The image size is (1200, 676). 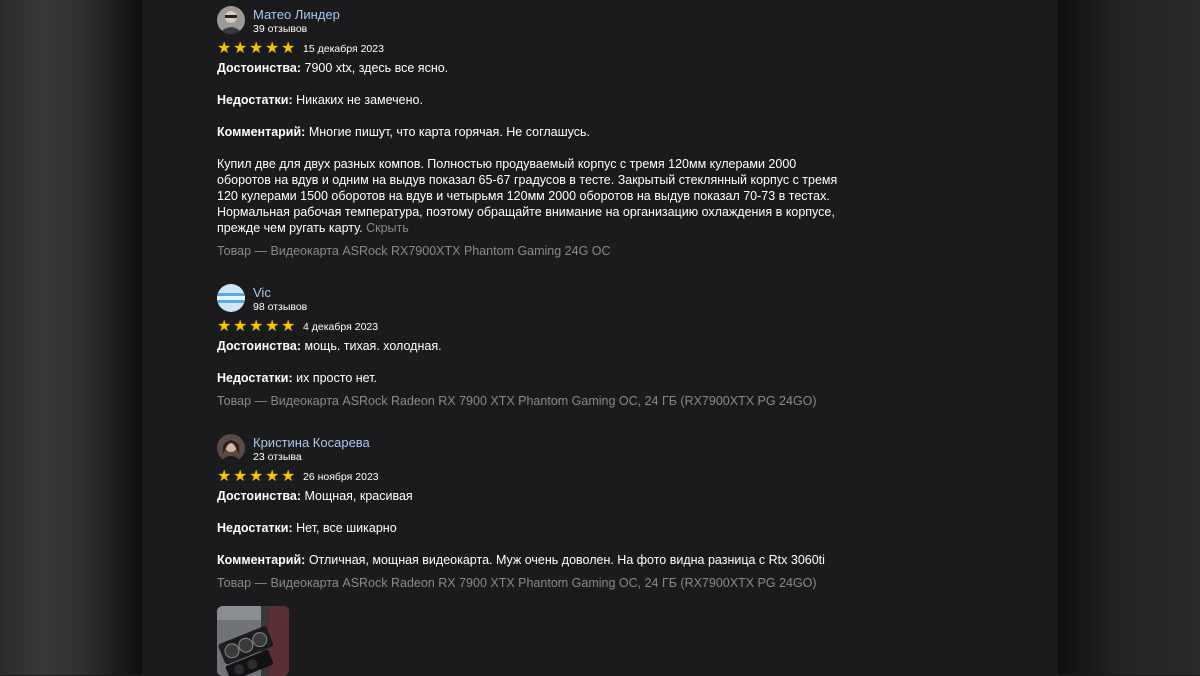 I want to click on review-header: Vic 98 отзывов, so click(x=537, y=300).